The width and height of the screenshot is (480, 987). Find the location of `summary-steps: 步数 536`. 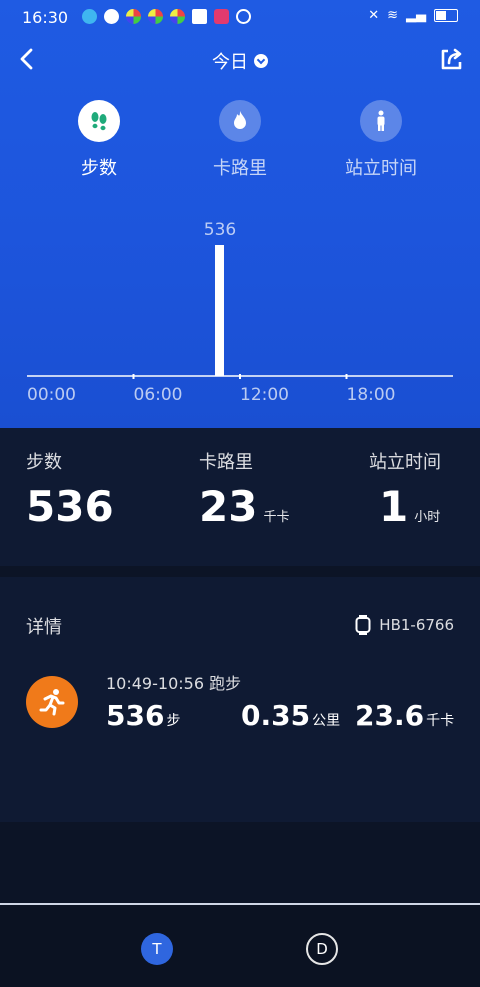

summary-steps: 步数 536 is located at coordinates (70, 489).